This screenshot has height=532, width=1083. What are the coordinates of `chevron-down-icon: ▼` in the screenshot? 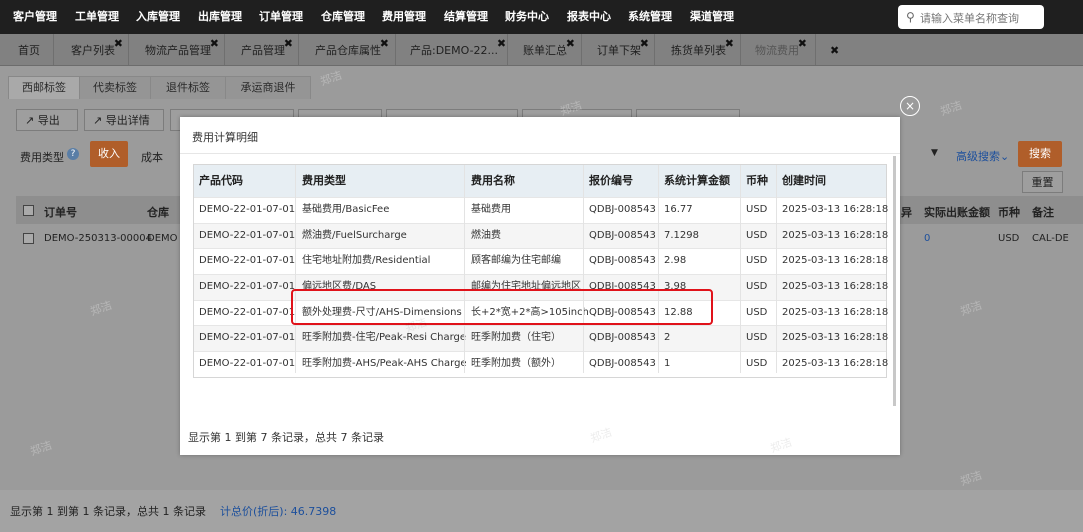 It's located at (934, 153).